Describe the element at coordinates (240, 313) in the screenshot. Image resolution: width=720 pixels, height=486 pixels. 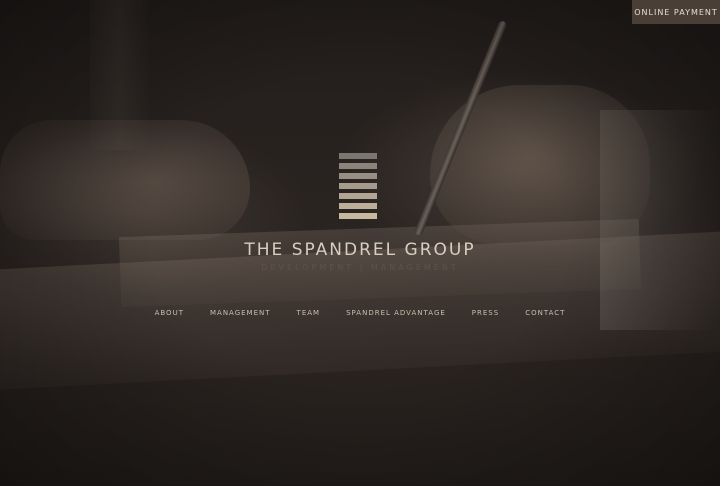
I see `nav-item-management: MANAGEMENT` at that location.